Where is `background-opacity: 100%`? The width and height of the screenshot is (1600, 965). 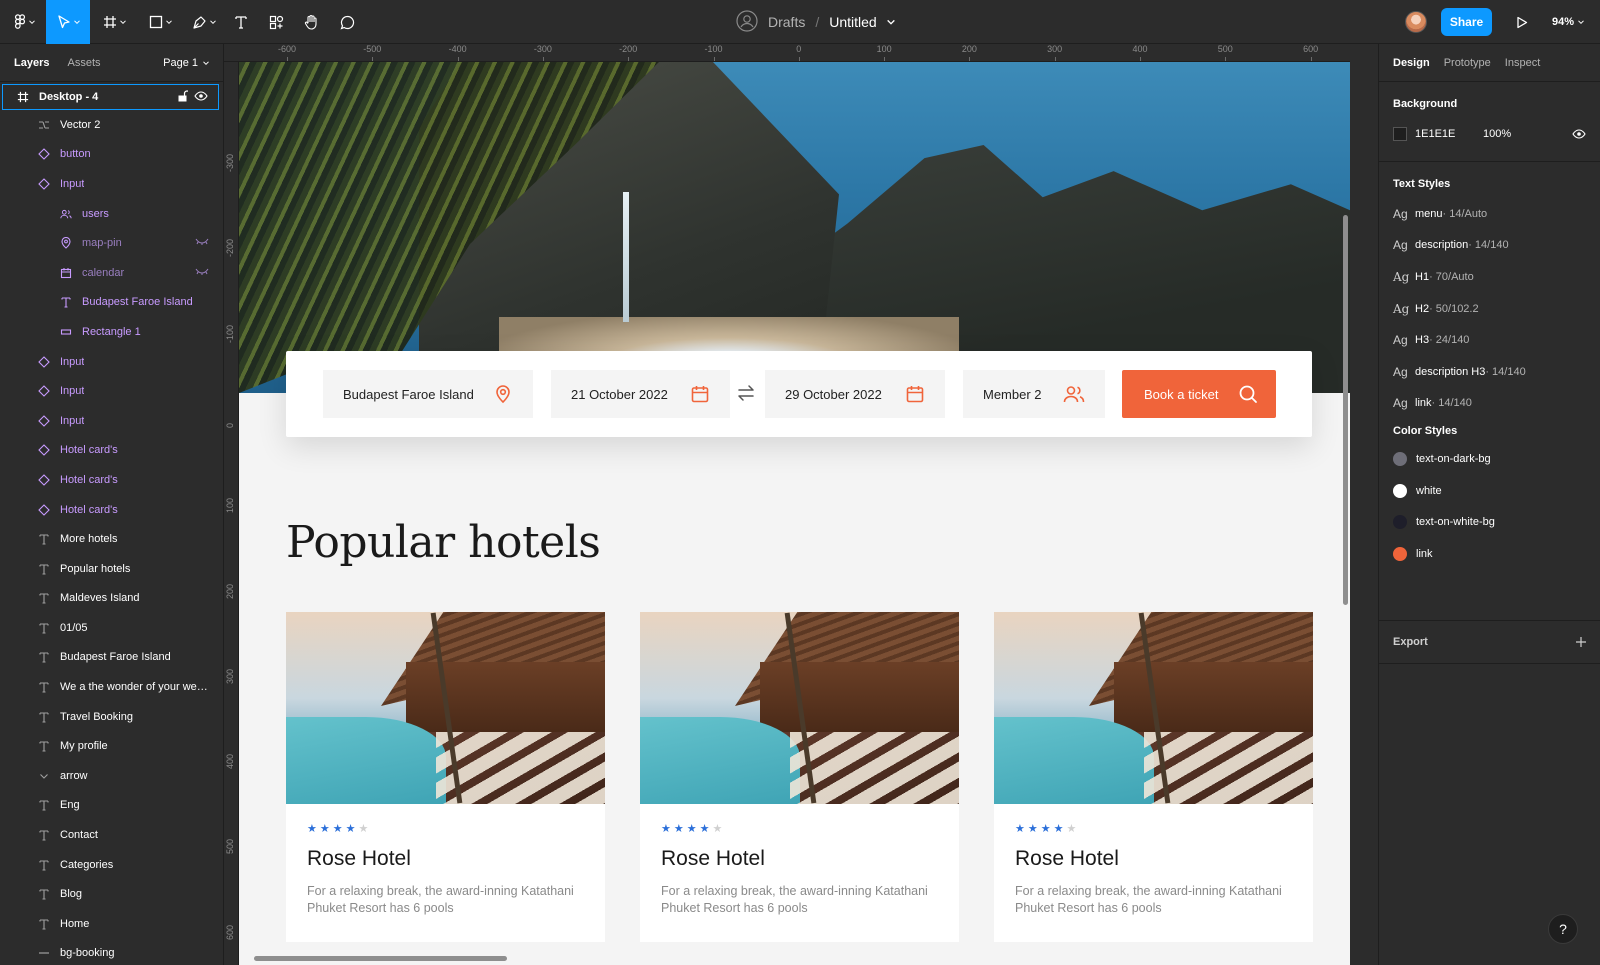
background-opacity: 100% is located at coordinates (1497, 134).